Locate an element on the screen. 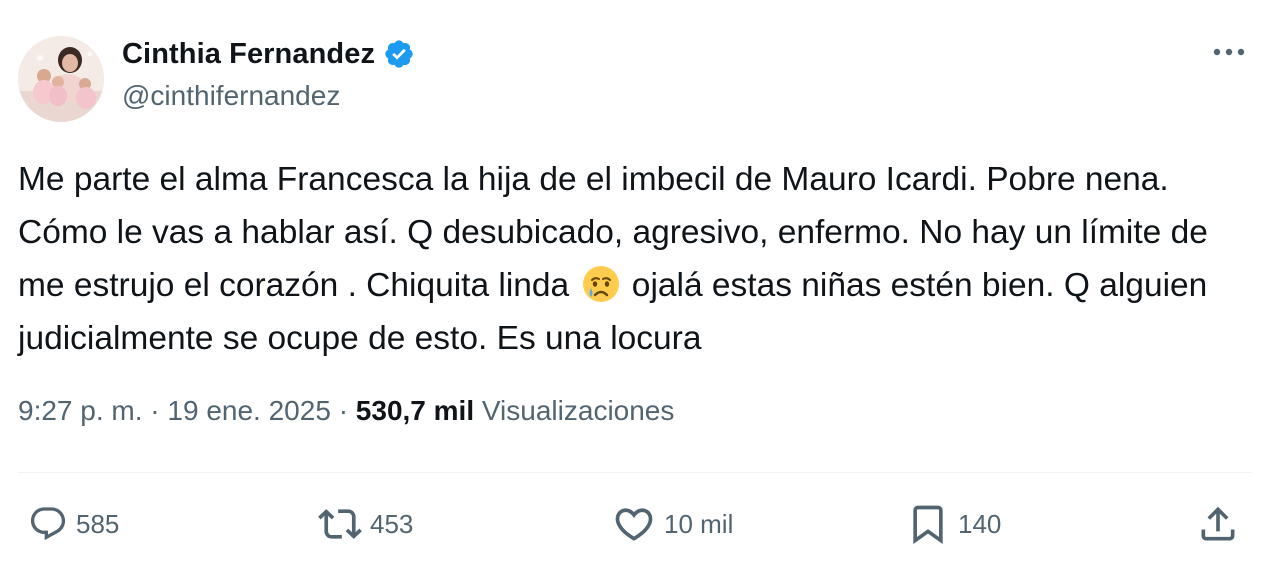  more-dots-icon is located at coordinates (1229, 52).